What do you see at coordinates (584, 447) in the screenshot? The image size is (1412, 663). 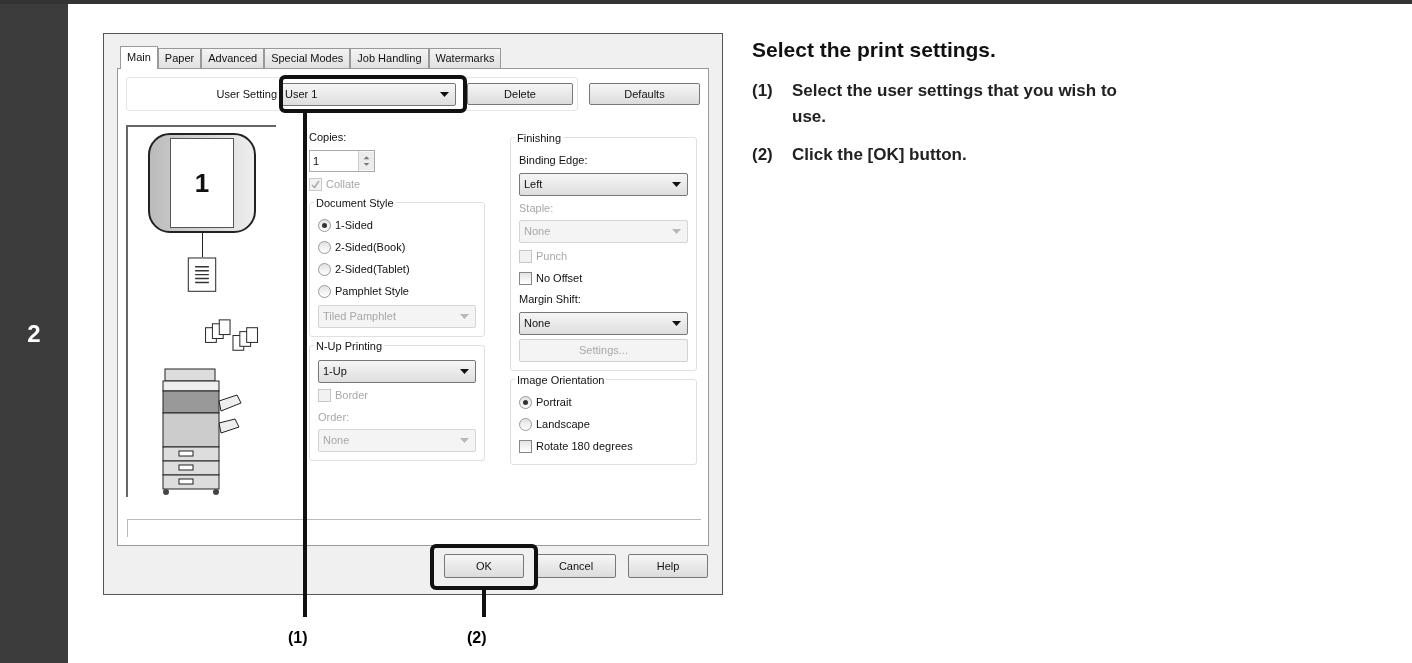 I see `checkbox-label: Rotate 180 degrees` at bounding box center [584, 447].